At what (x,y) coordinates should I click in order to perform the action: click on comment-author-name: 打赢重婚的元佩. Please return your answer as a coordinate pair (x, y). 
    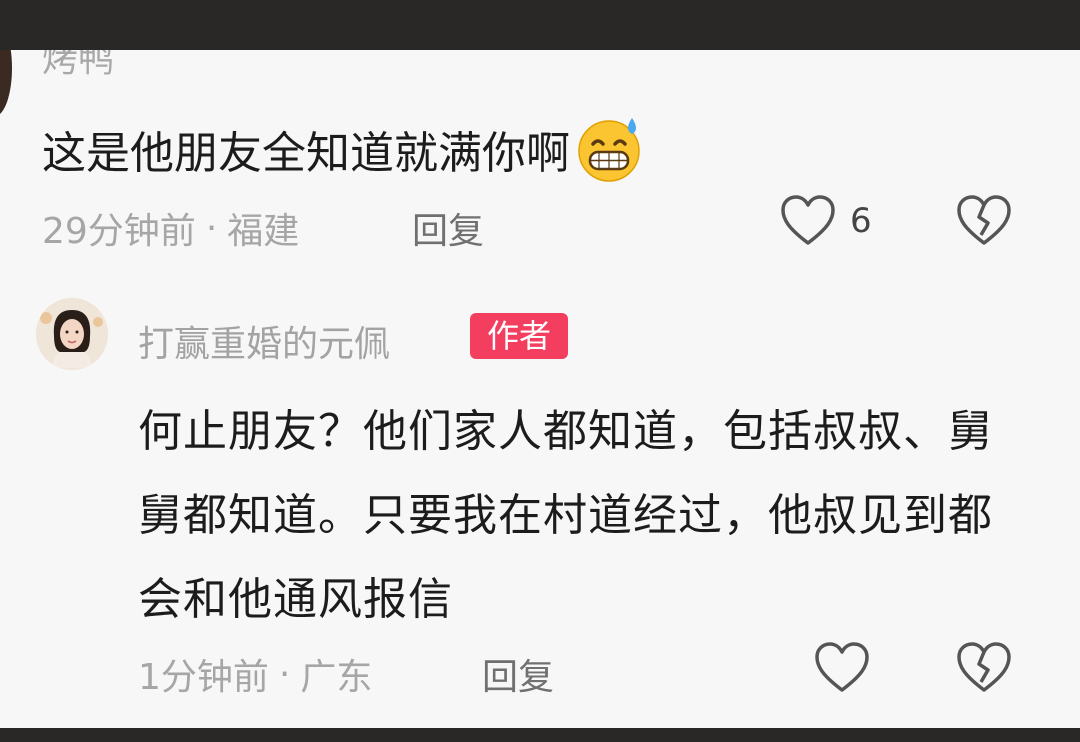
    Looking at the image, I should click on (264, 341).